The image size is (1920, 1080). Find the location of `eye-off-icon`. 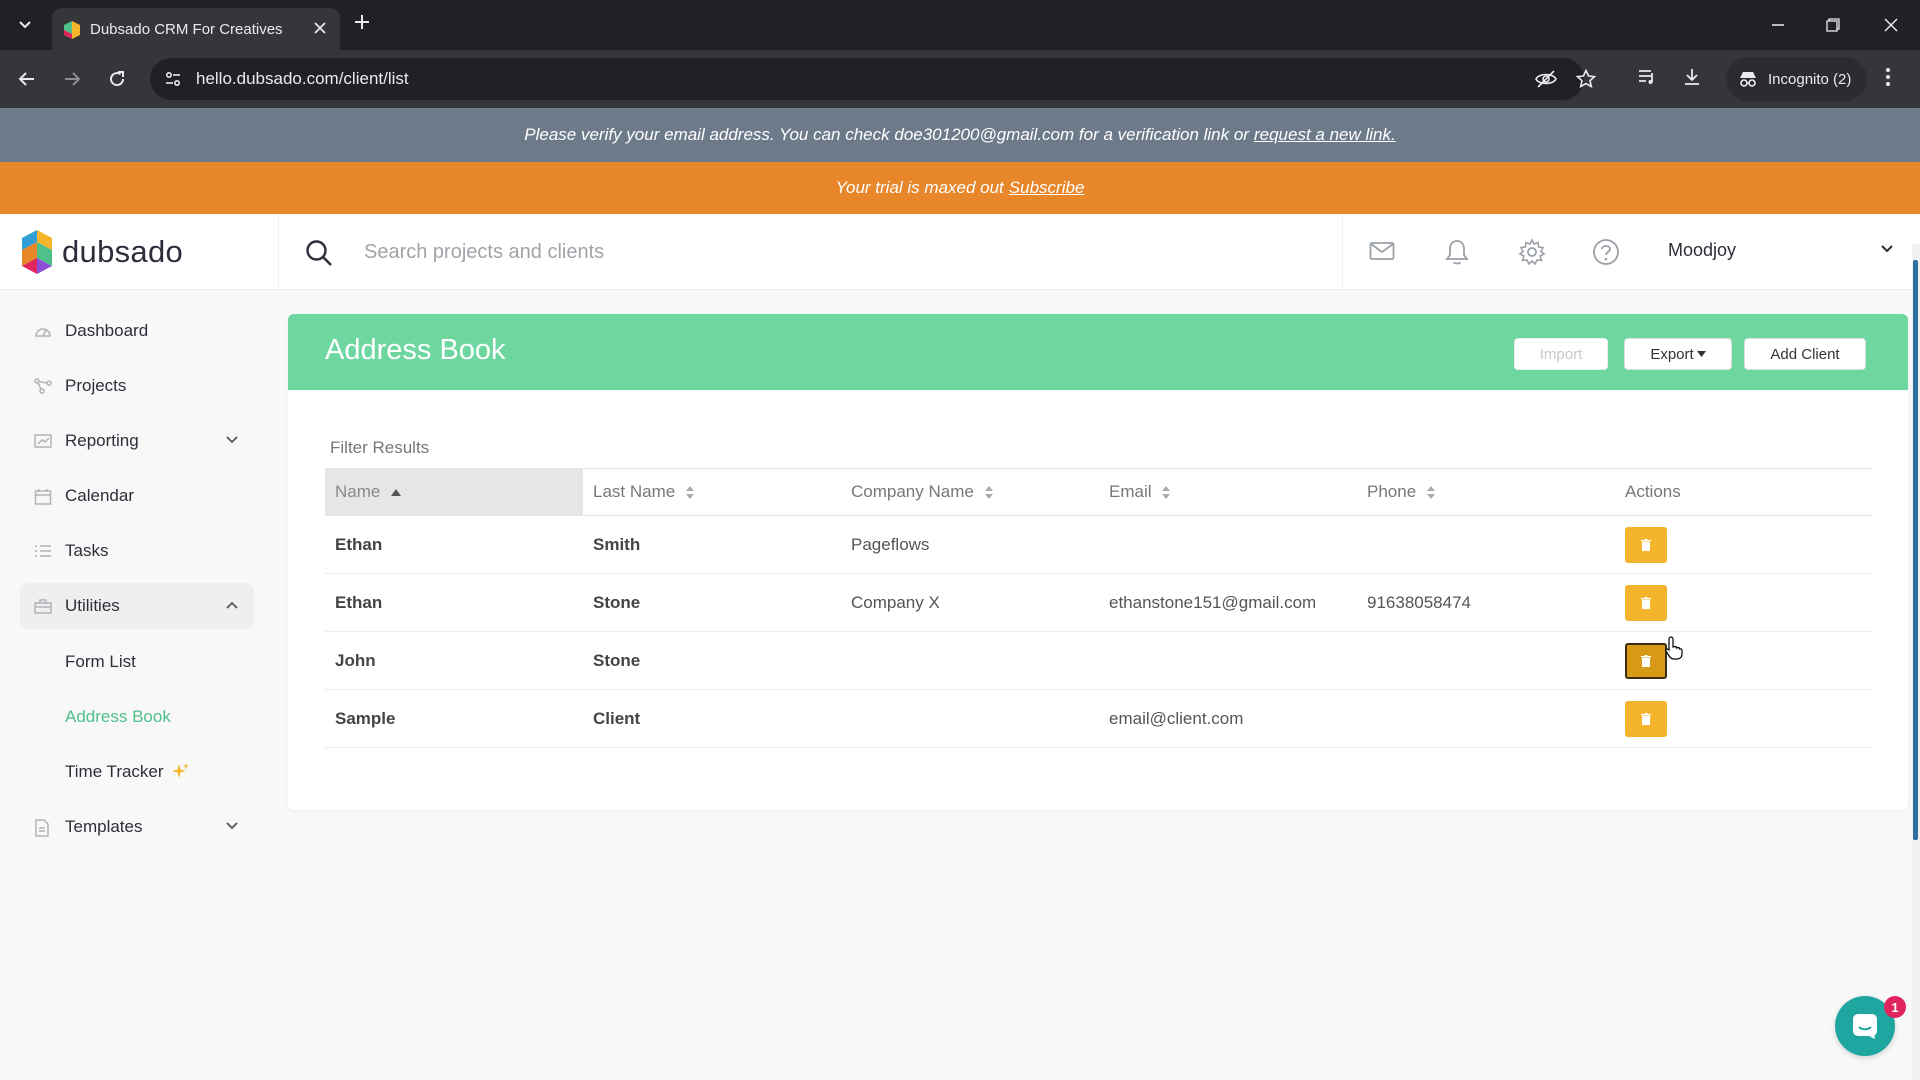

eye-off-icon is located at coordinates (1546, 79).